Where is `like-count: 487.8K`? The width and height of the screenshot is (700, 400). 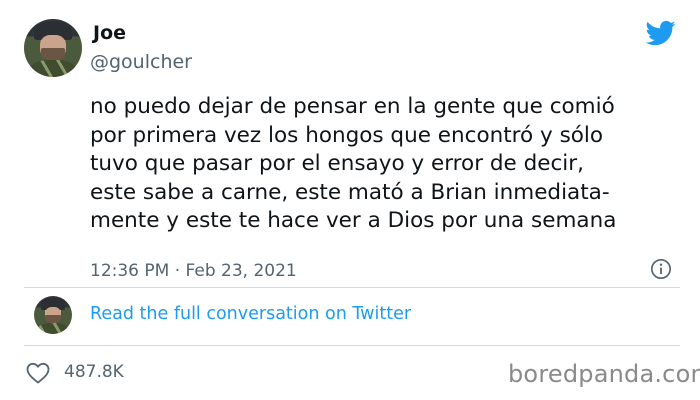
like-count: 487.8K is located at coordinates (94, 372).